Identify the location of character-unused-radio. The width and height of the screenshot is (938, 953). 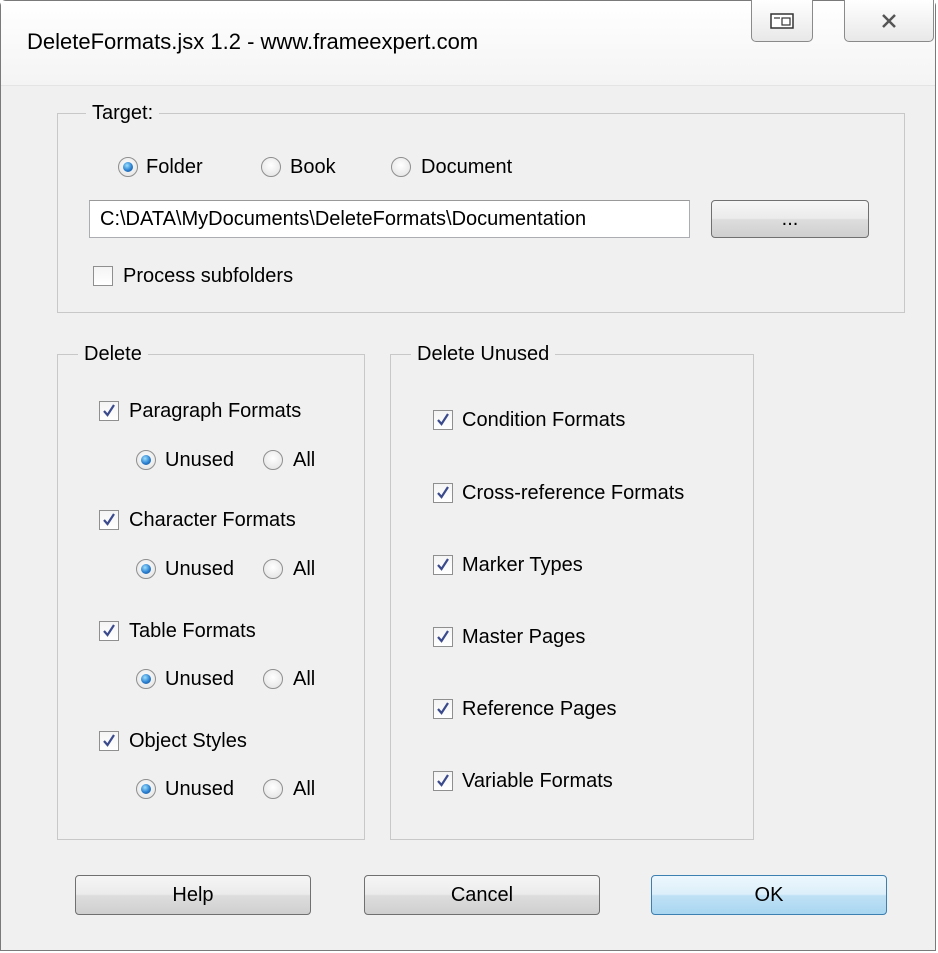
(146, 569).